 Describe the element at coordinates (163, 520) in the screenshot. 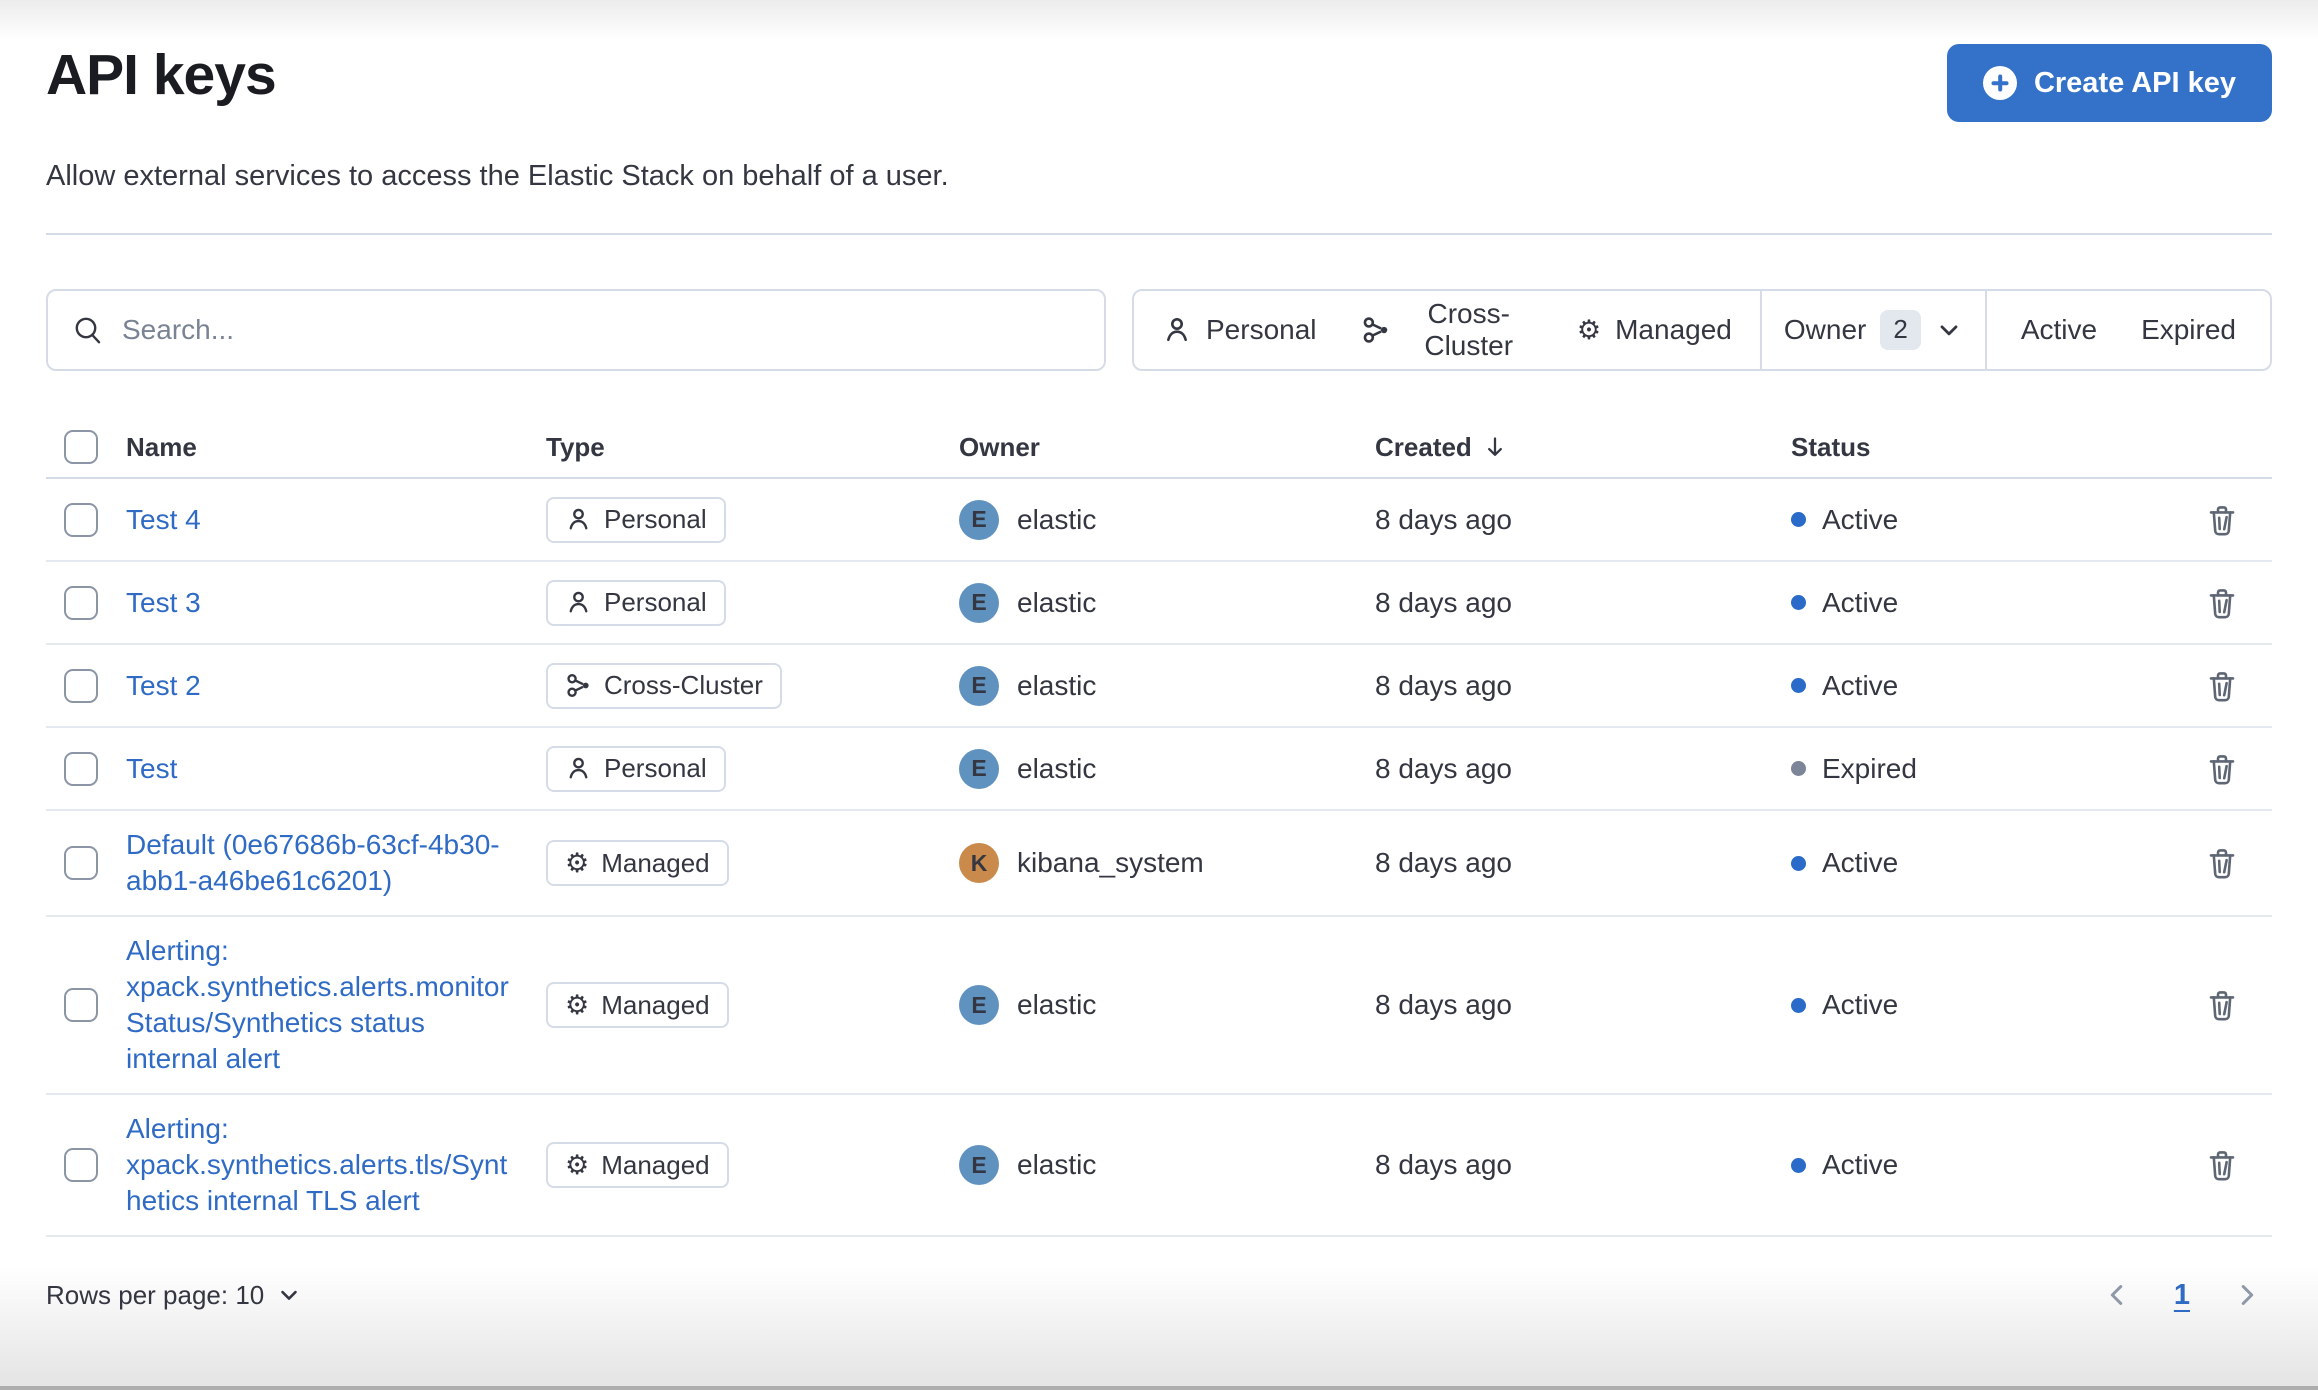

I see `api-key-name-link: Test 4` at that location.